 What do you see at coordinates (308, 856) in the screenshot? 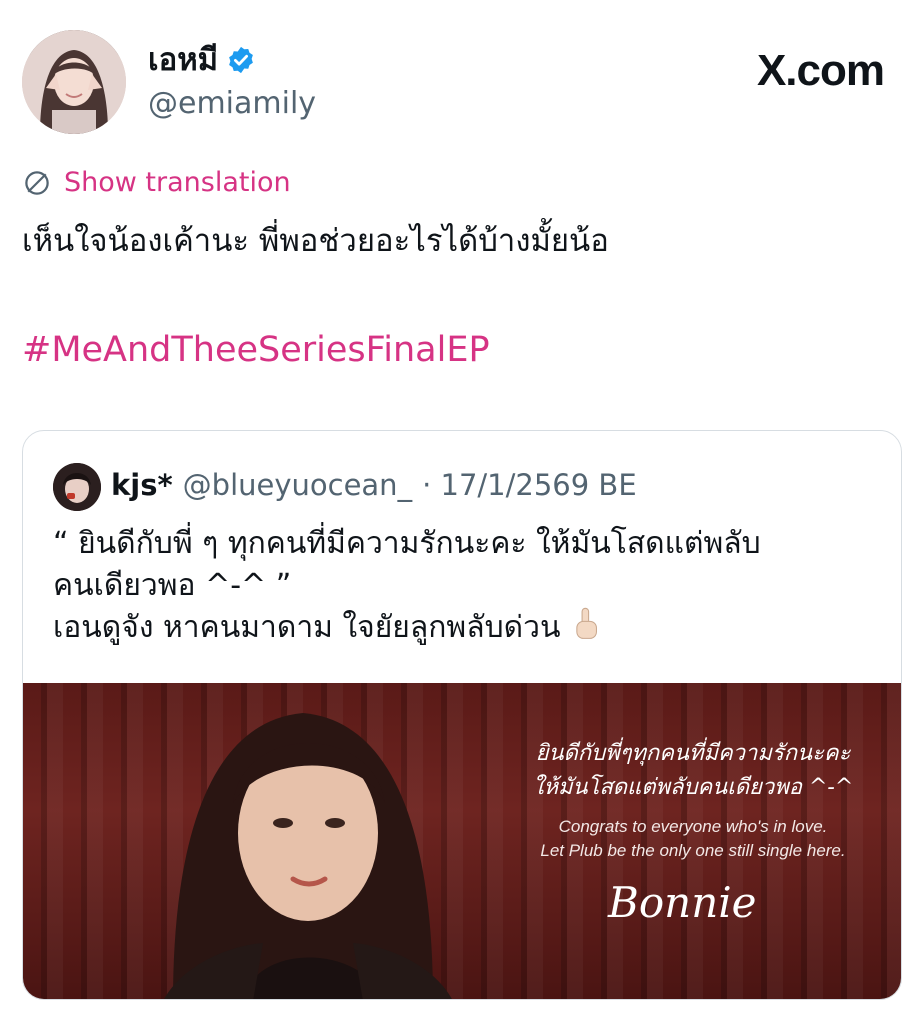
I see `person-photo` at bounding box center [308, 856].